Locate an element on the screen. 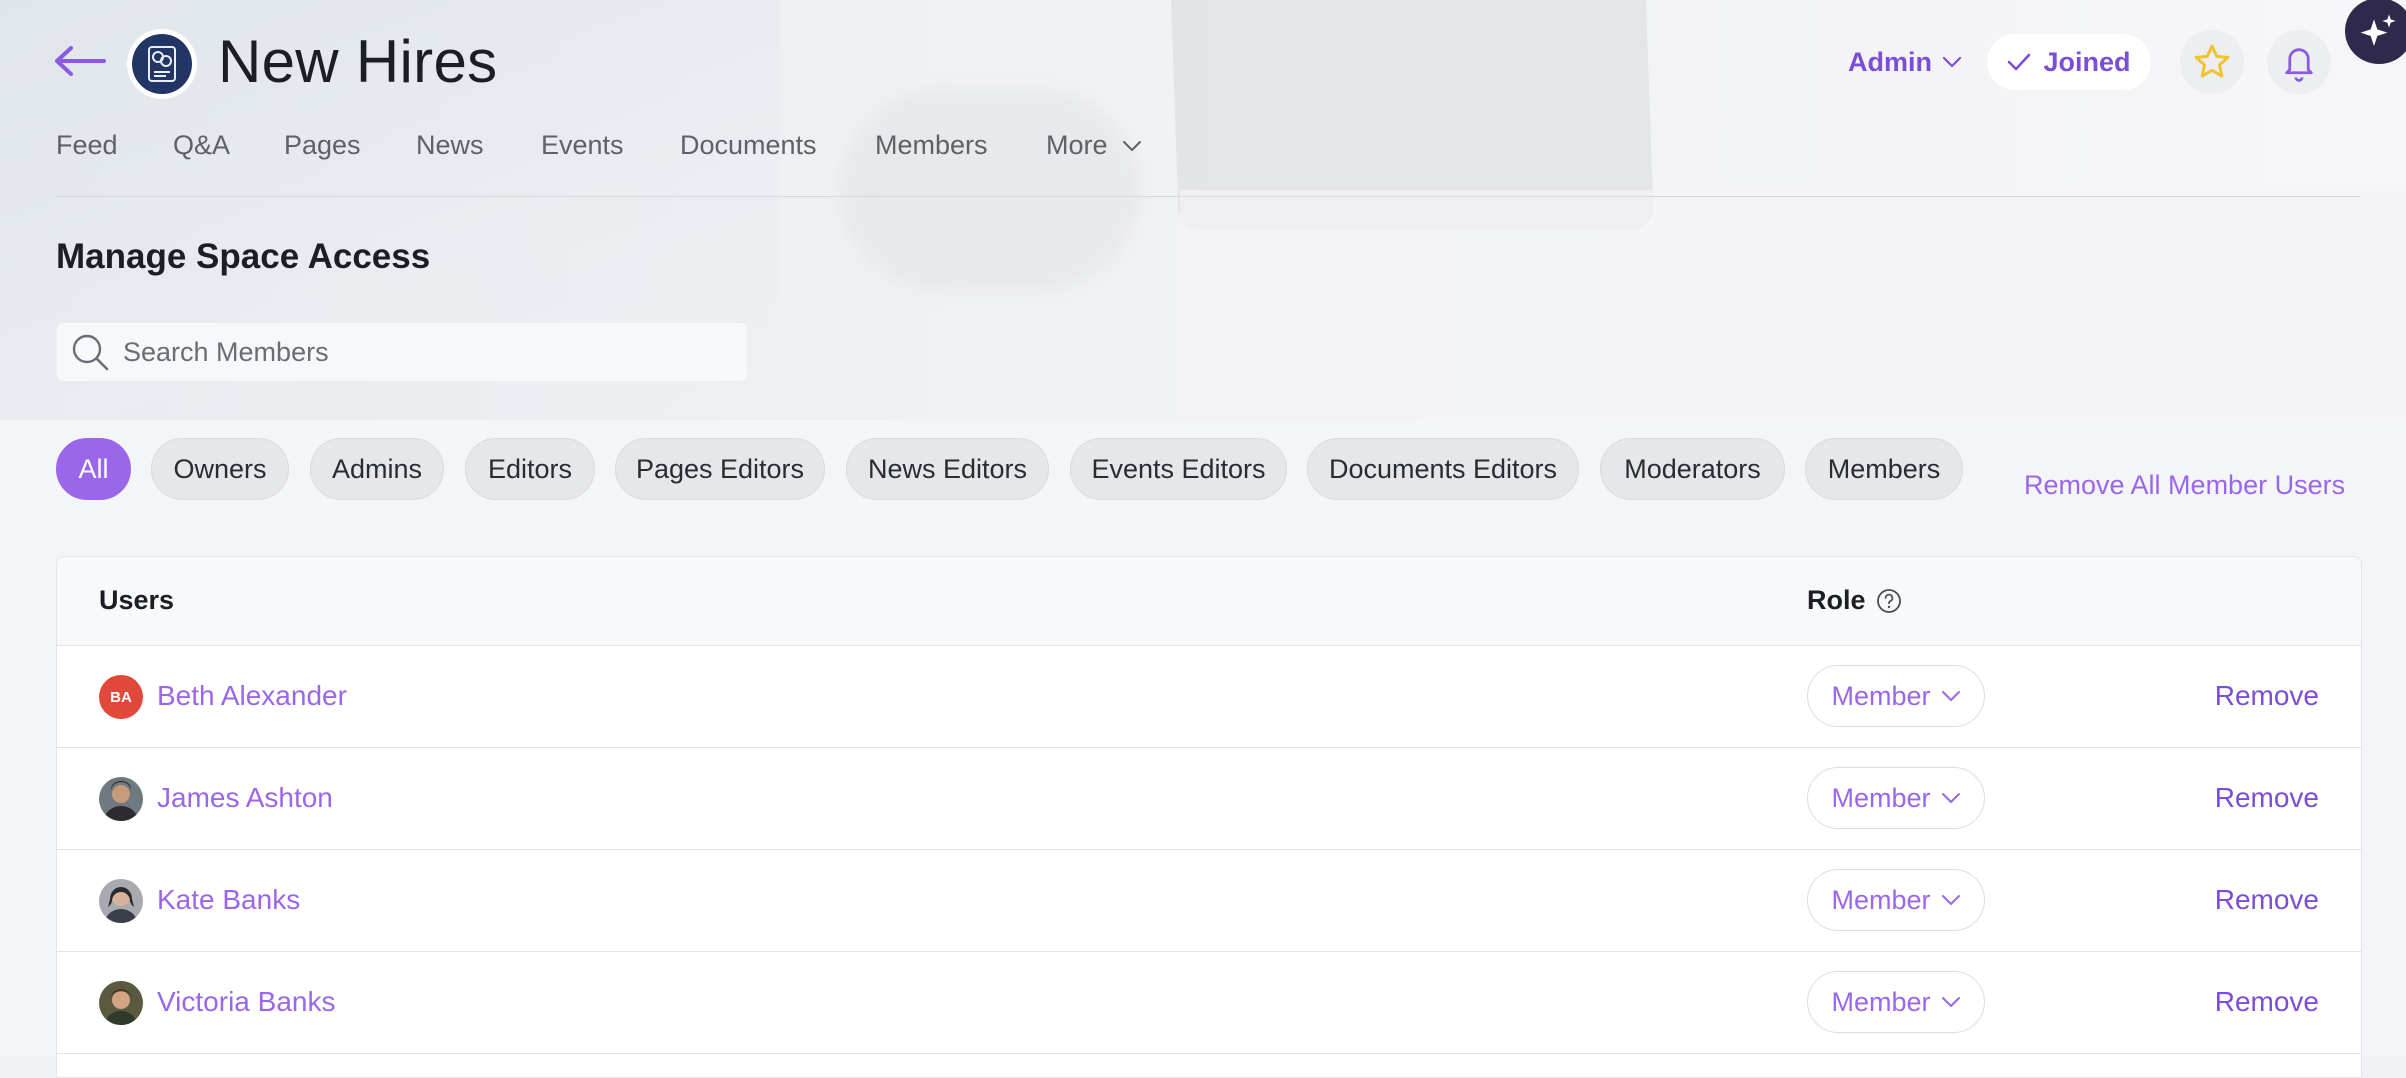  tab-documents: Documents is located at coordinates (748, 145).